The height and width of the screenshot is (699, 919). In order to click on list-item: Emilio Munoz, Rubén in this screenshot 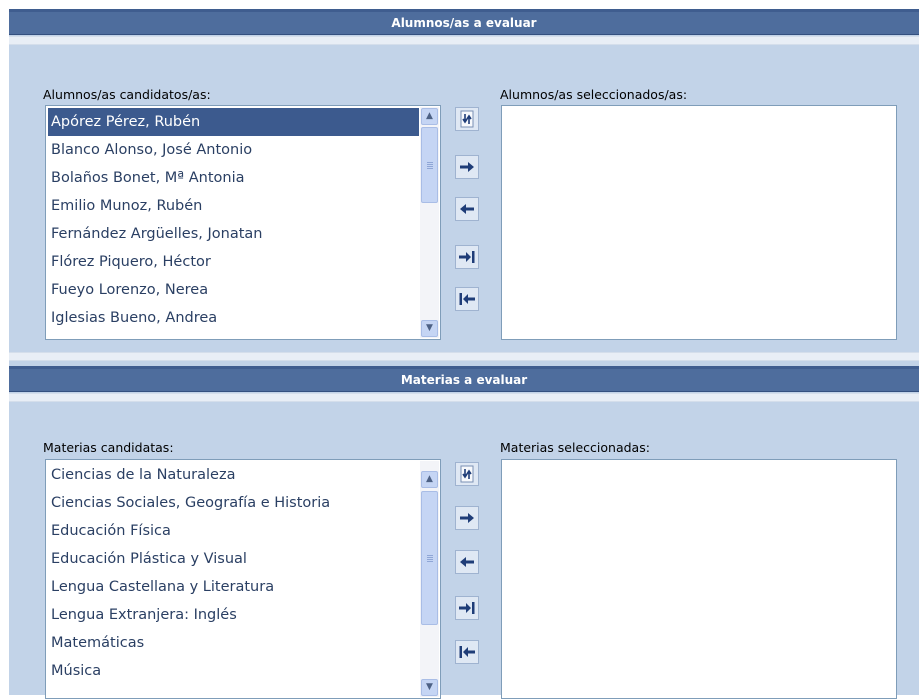, I will do `click(233, 206)`.